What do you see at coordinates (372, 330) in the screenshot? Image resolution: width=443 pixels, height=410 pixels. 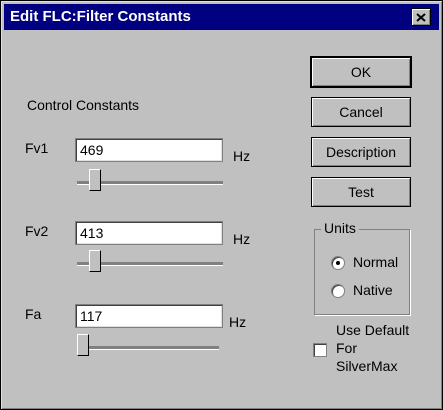 I see `use-default-label-line1: Use Default` at bounding box center [372, 330].